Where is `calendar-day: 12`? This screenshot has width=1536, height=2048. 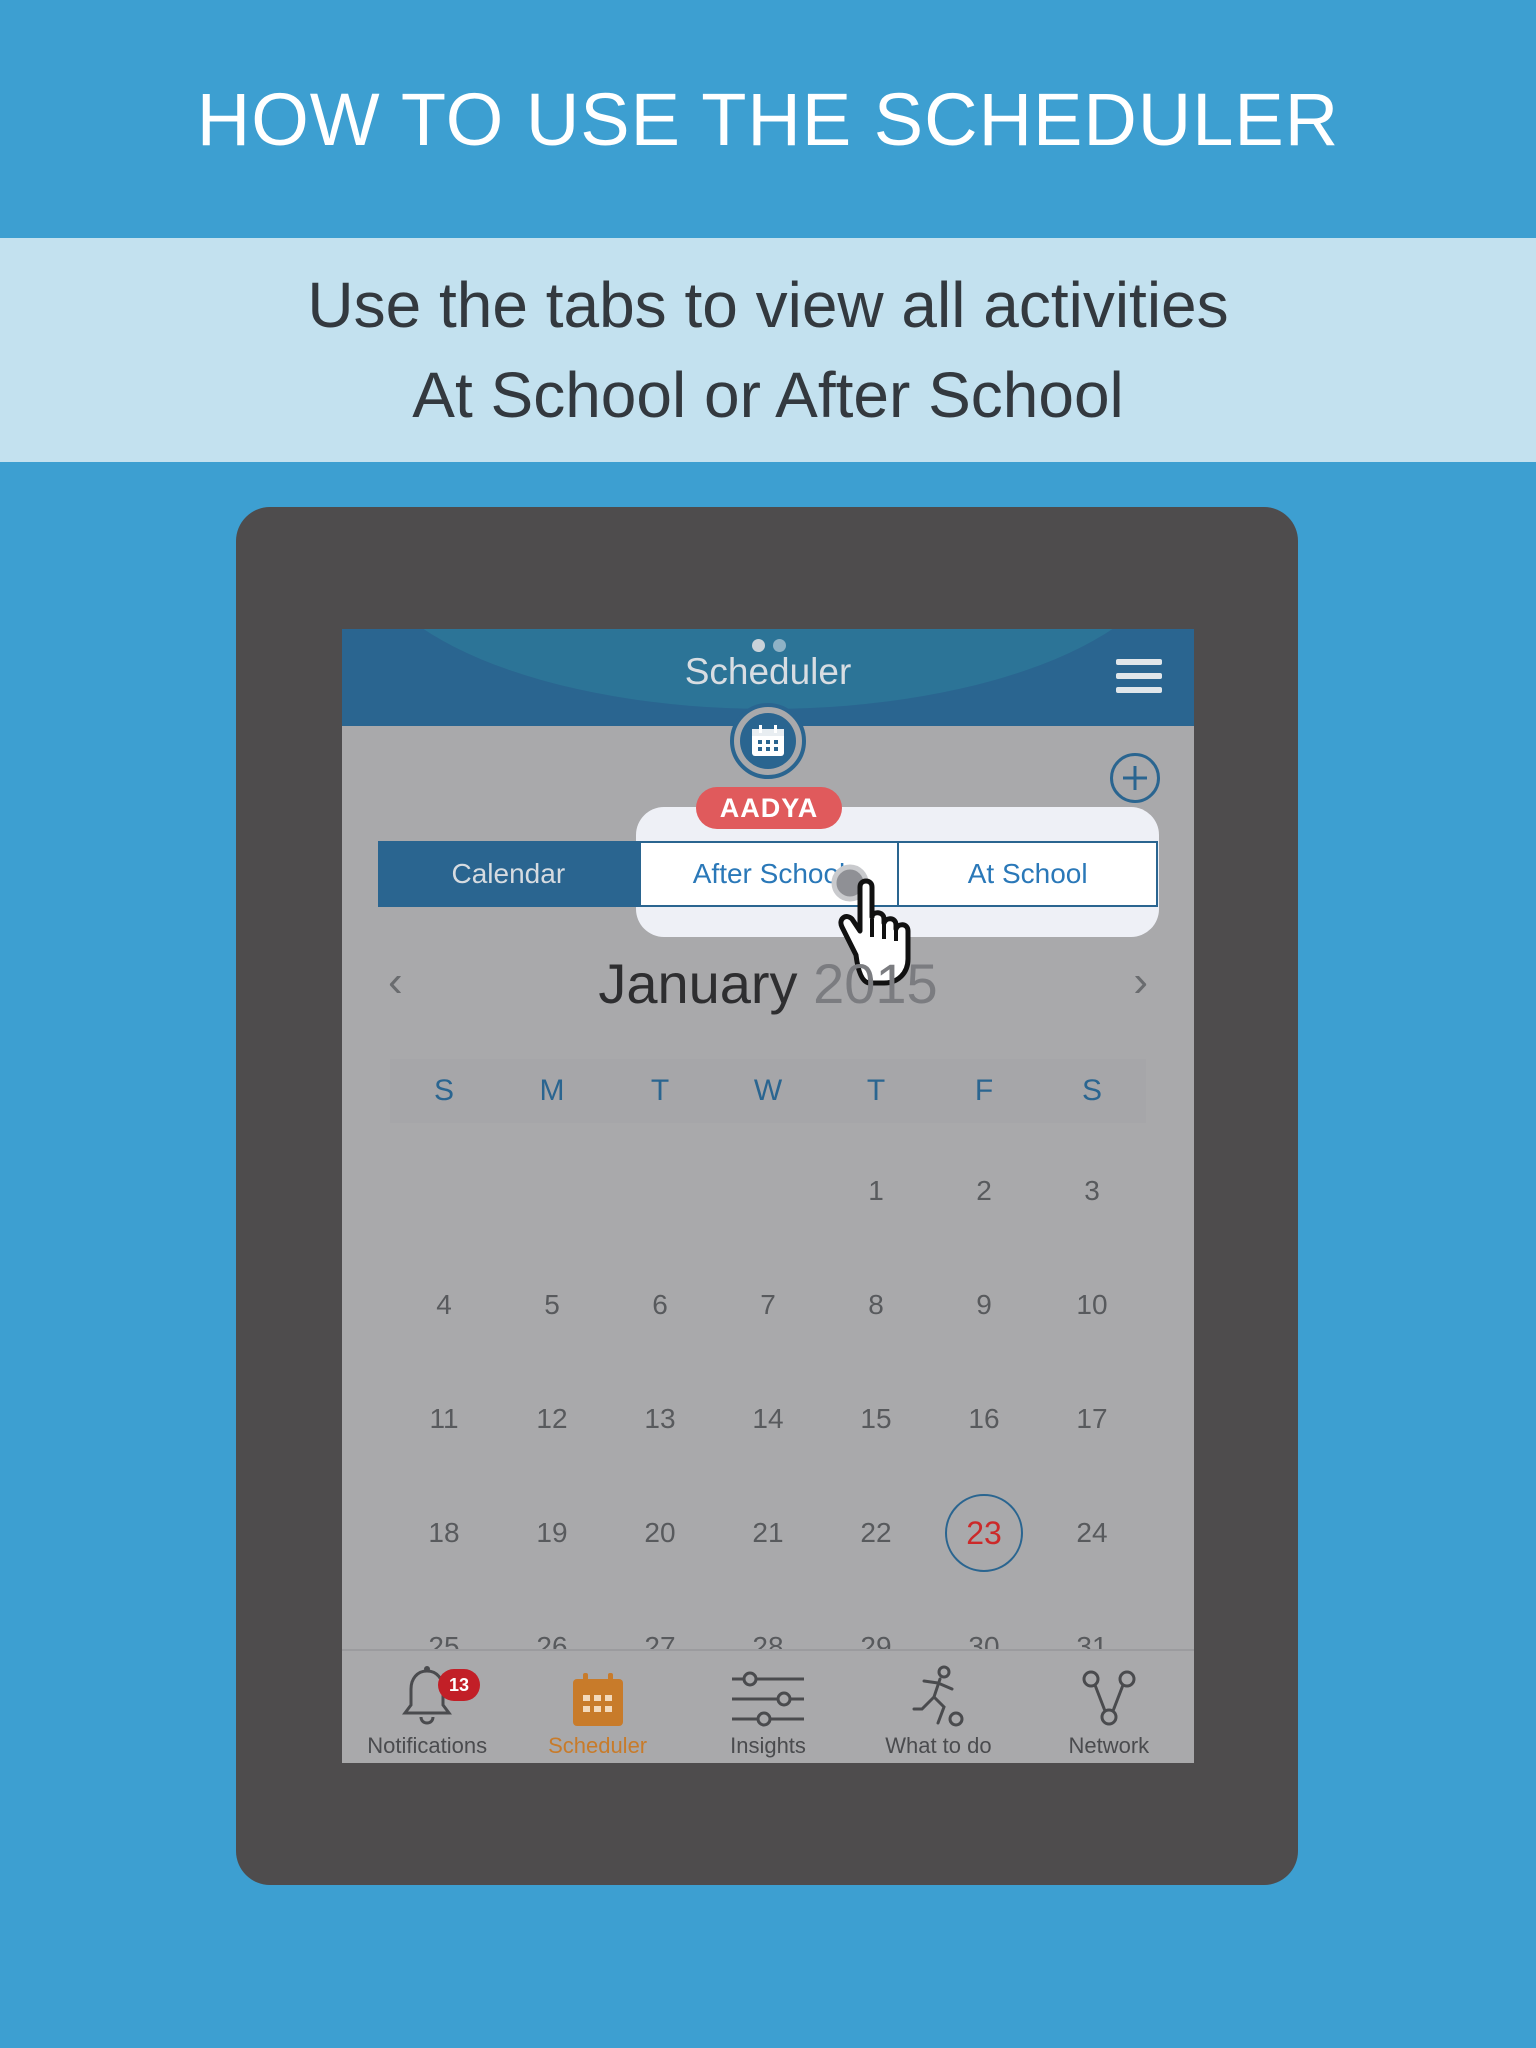 calendar-day: 12 is located at coordinates (552, 1419).